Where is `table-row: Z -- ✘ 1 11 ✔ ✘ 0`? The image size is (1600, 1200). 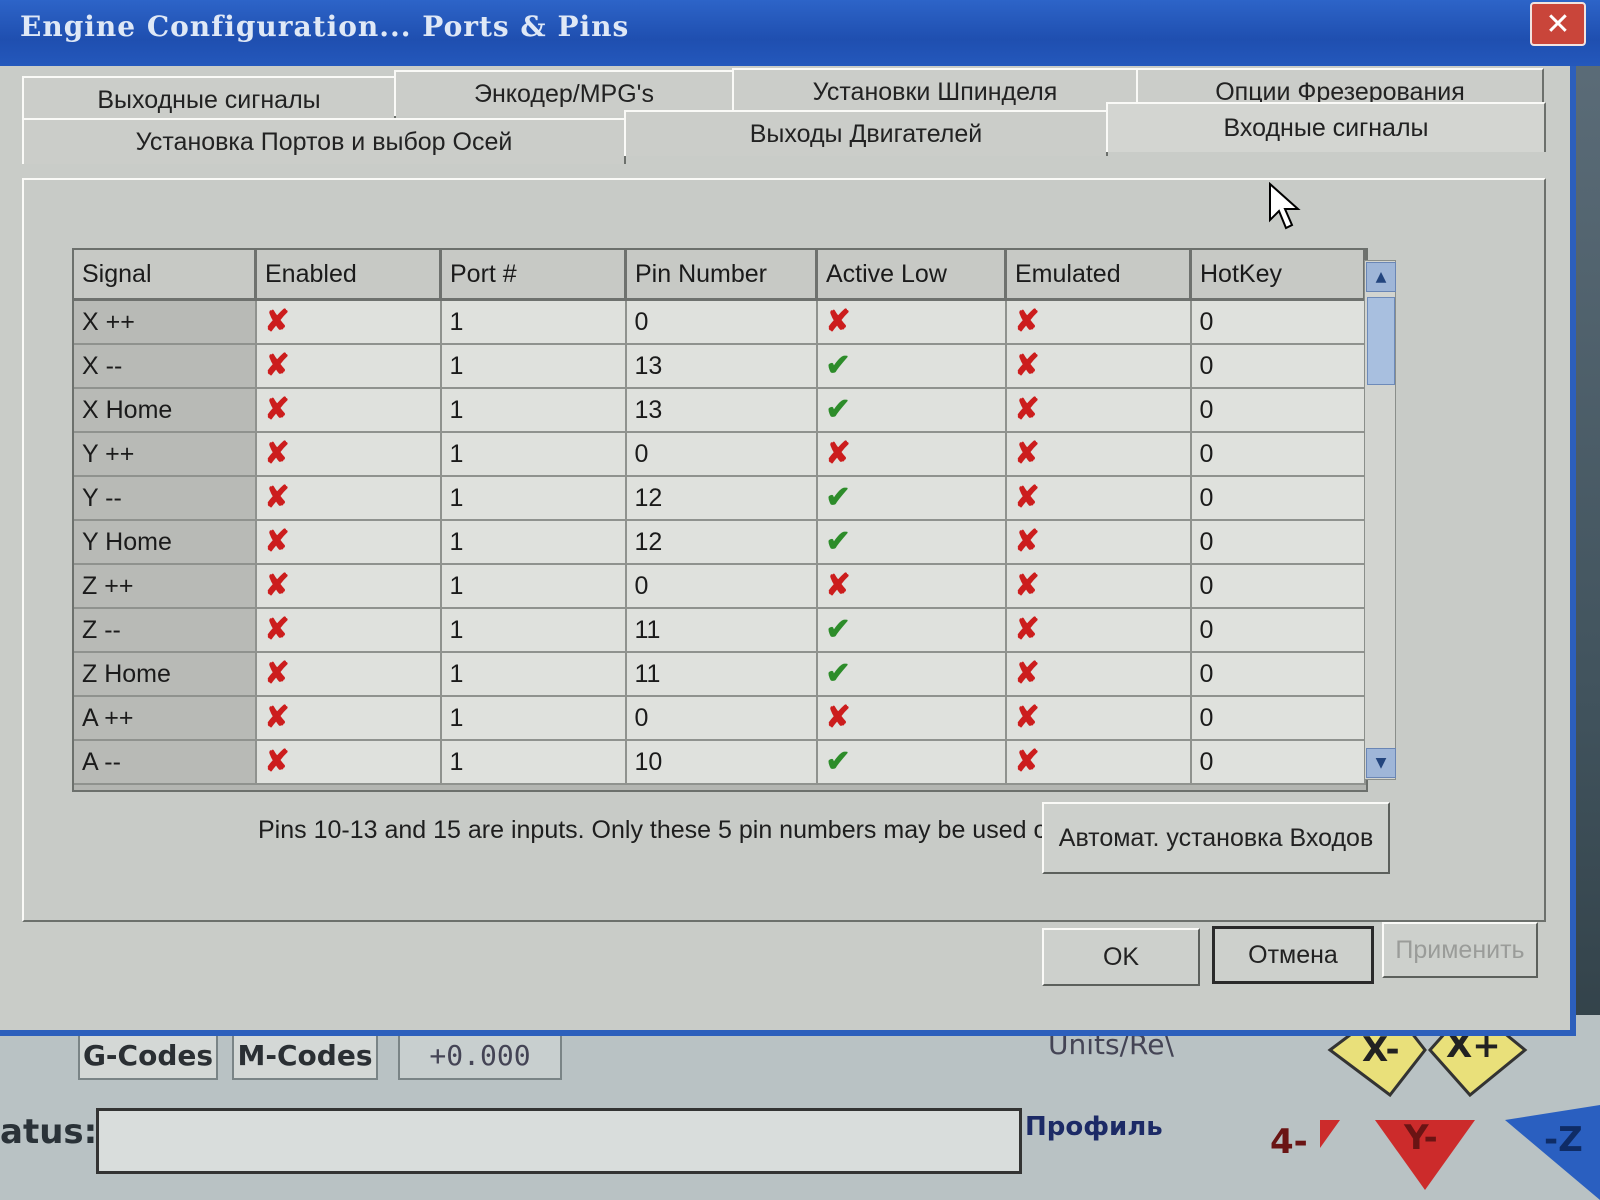 table-row: Z -- ✘ 1 11 ✔ ✘ 0 is located at coordinates (720, 630).